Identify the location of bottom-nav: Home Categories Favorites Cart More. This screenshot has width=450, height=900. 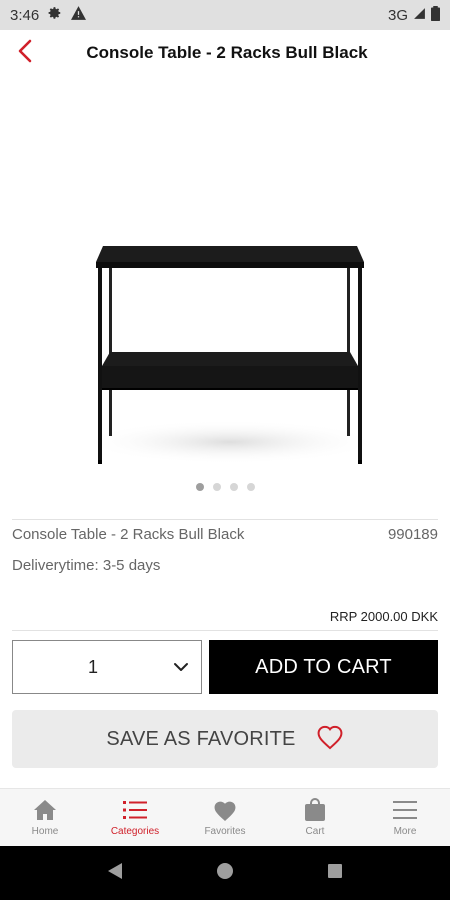
(225, 817).